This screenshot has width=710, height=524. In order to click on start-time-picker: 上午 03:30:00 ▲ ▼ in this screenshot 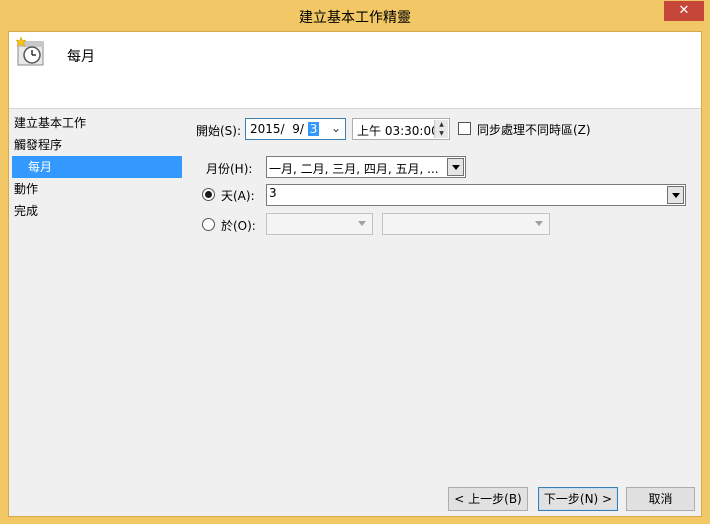, I will do `click(401, 129)`.